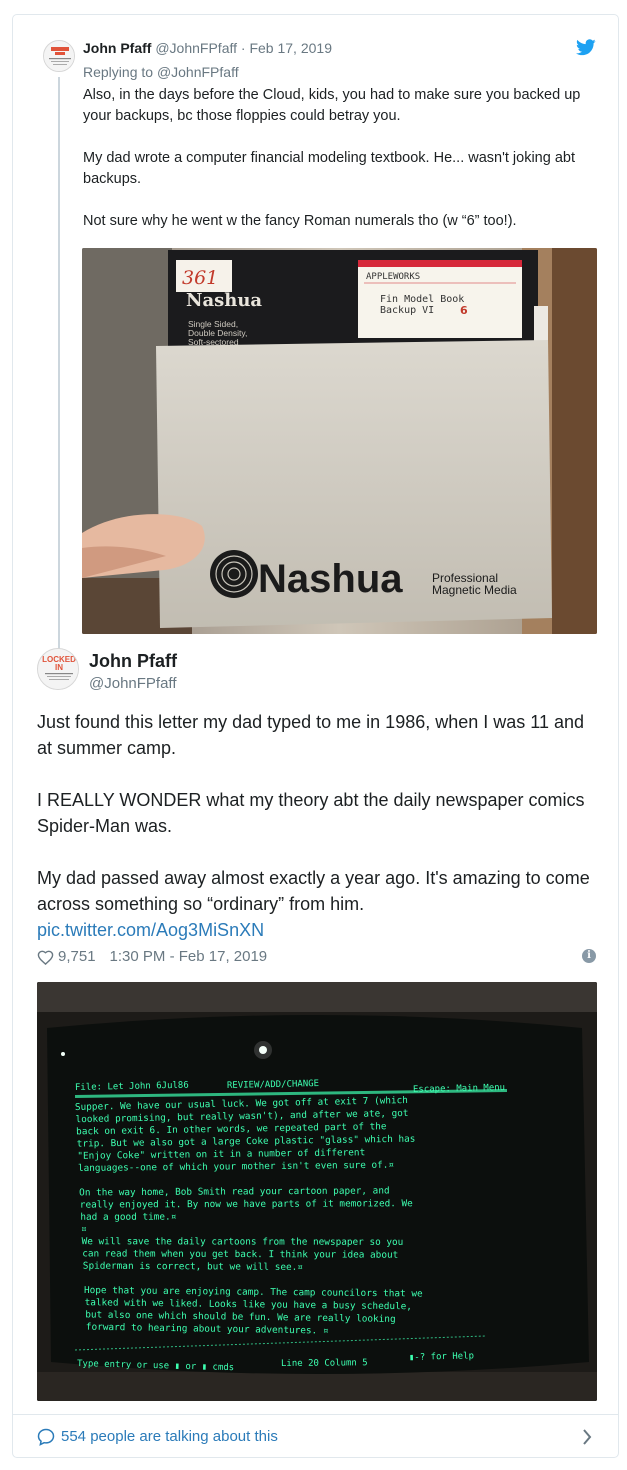  I want to click on disk-number: 361, so click(200, 278).